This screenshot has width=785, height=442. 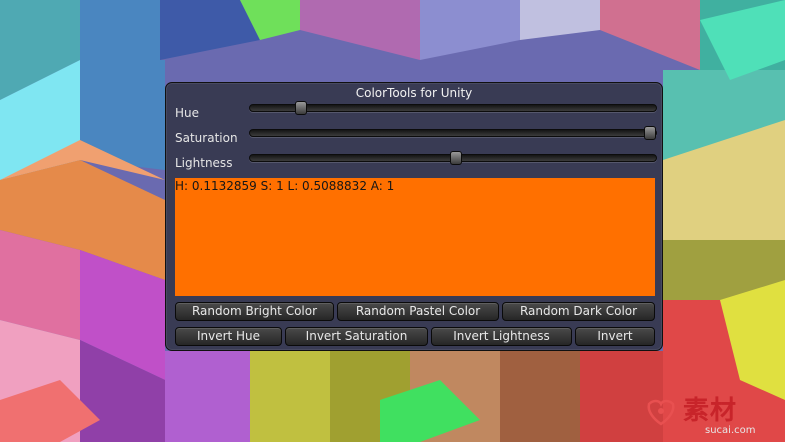 What do you see at coordinates (453, 133) in the screenshot?
I see `saturation-slider` at bounding box center [453, 133].